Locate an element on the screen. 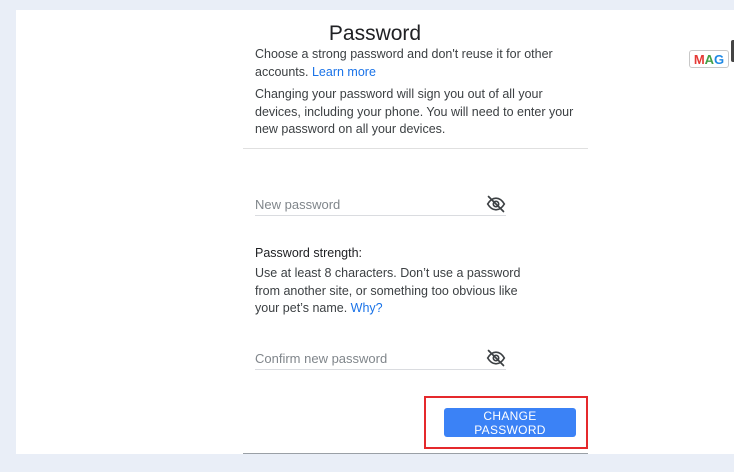  new-password-input is located at coordinates (362, 204).